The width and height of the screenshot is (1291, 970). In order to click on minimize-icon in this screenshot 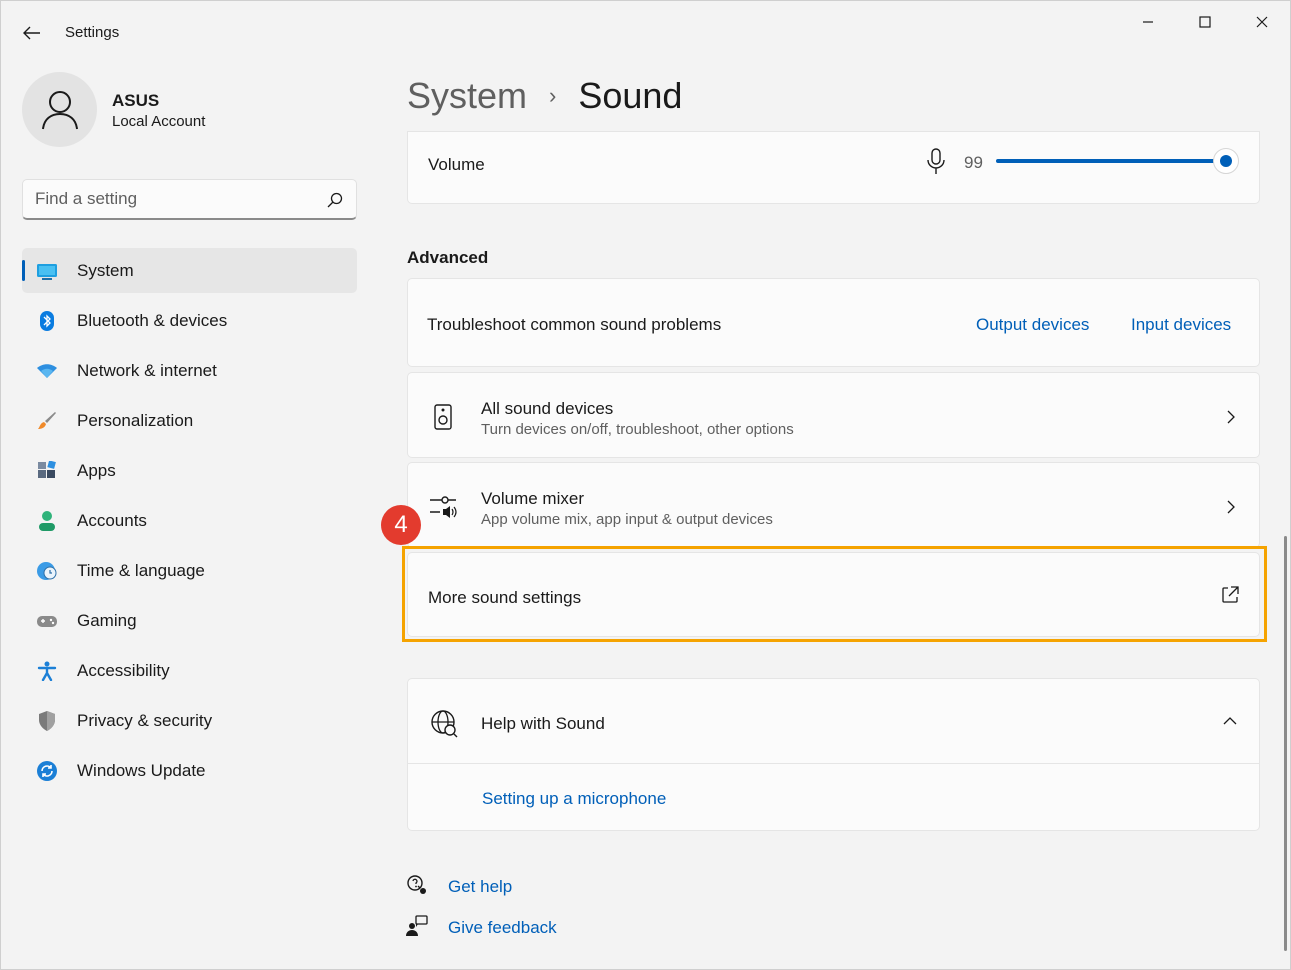, I will do `click(1148, 22)`.